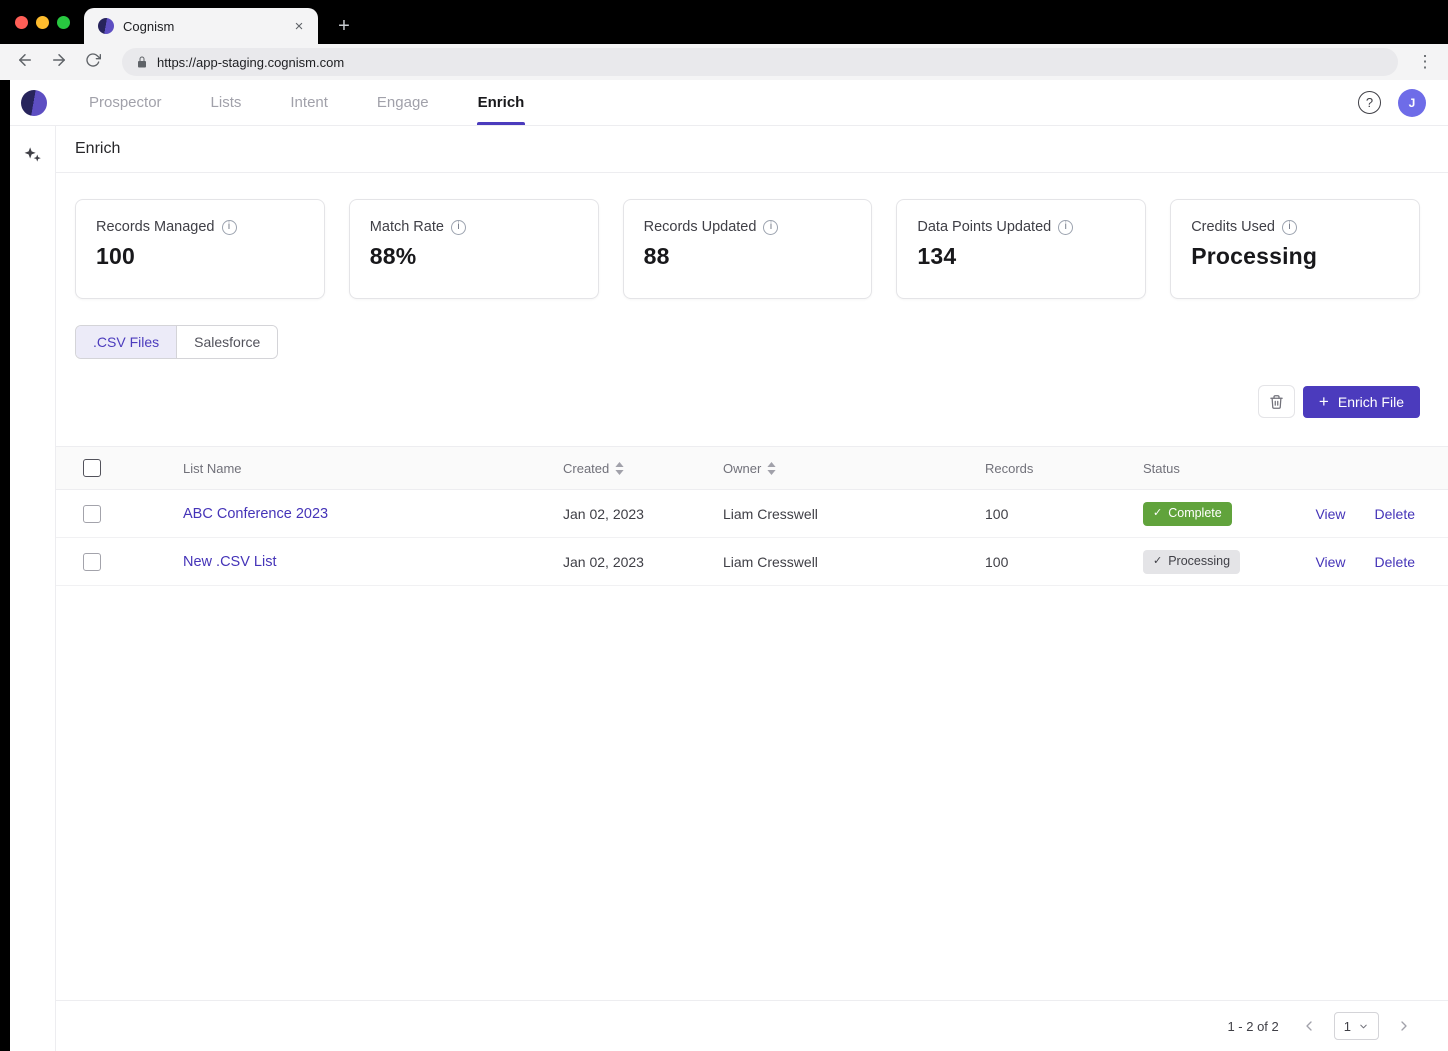 This screenshot has height=1051, width=1448. I want to click on enrich-rail-item, so click(33, 154).